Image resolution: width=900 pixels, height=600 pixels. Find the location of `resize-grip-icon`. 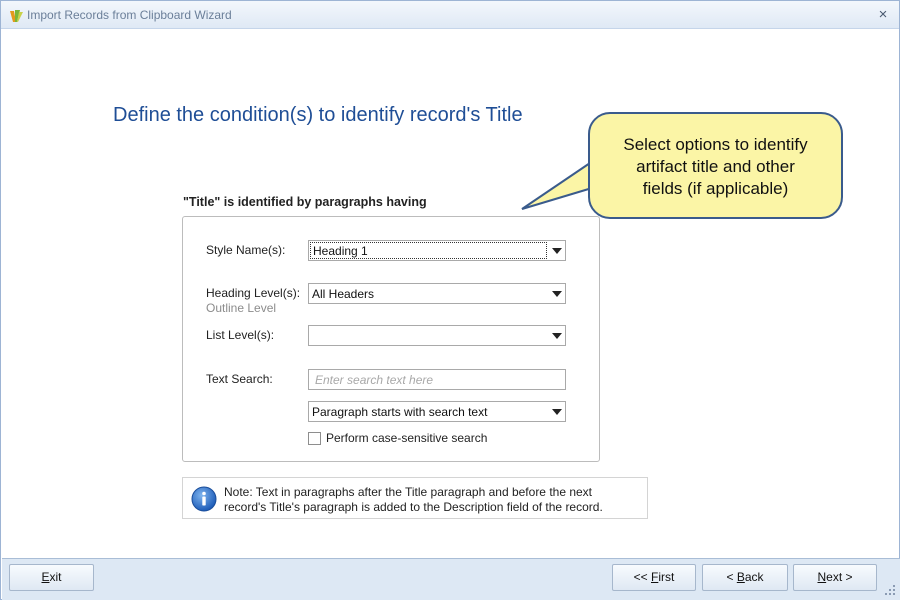

resize-grip-icon is located at coordinates (890, 590).